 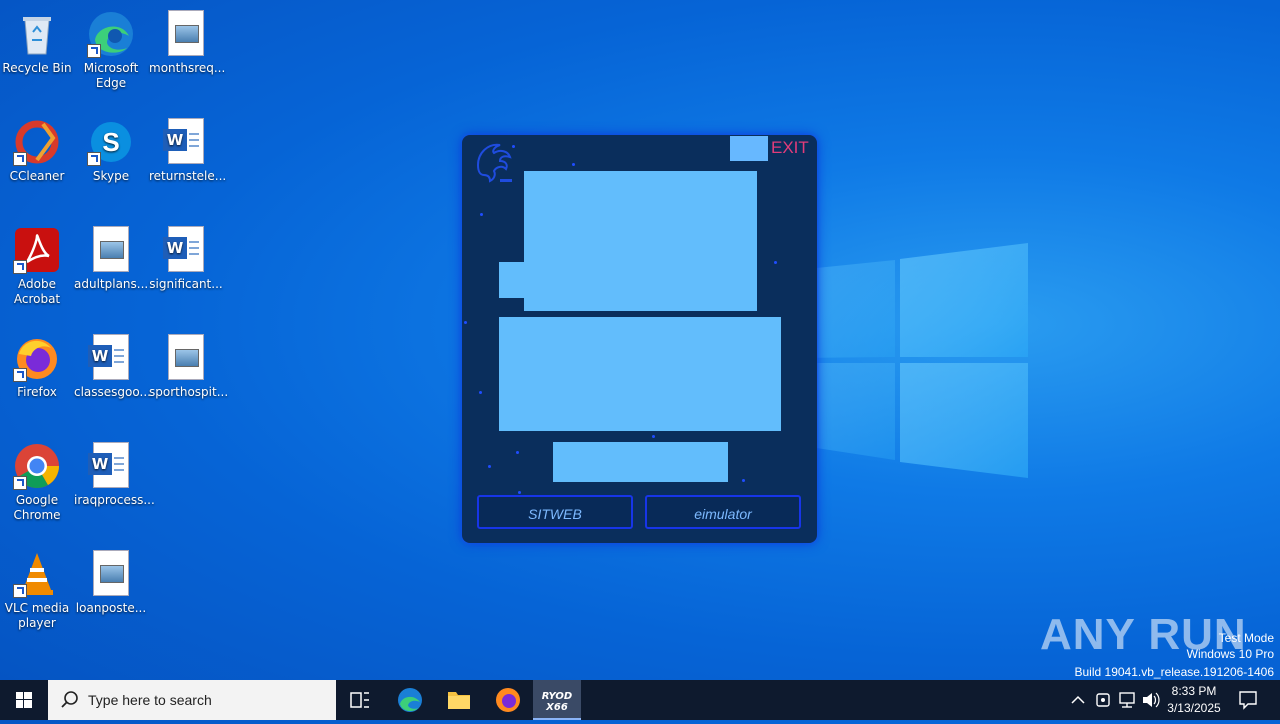 I want to click on chevron-up-icon, so click(x=1078, y=699).